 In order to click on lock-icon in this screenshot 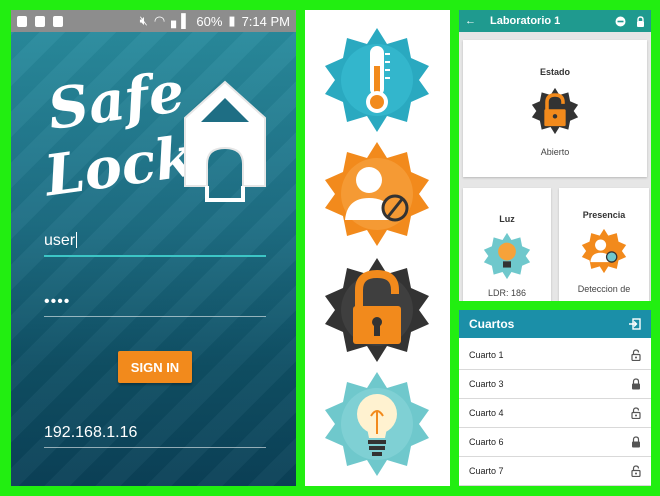, I will do `click(640, 21)`.